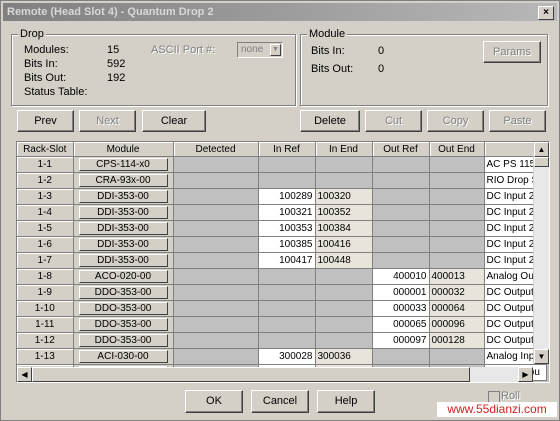  I want to click on rack-slot-cell: 1-2, so click(45, 180).